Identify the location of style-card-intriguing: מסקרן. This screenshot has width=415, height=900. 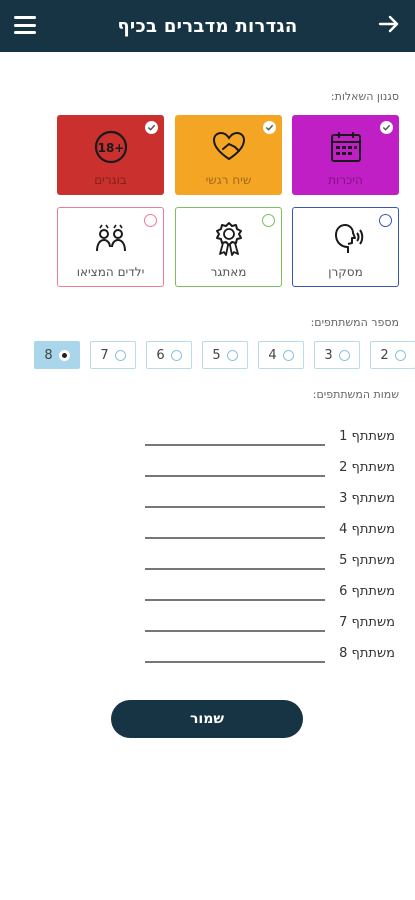
(345, 247).